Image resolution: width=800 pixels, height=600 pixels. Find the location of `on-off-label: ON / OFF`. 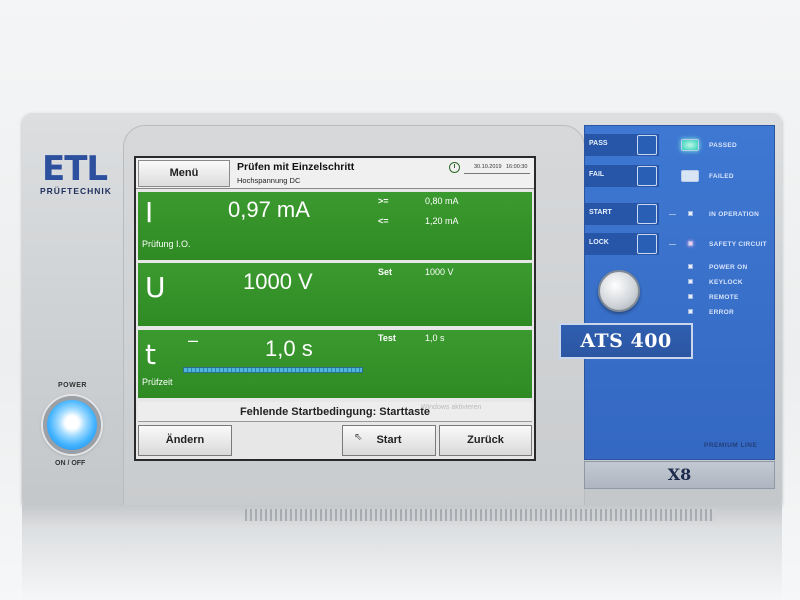

on-off-label: ON / OFF is located at coordinates (70, 463).